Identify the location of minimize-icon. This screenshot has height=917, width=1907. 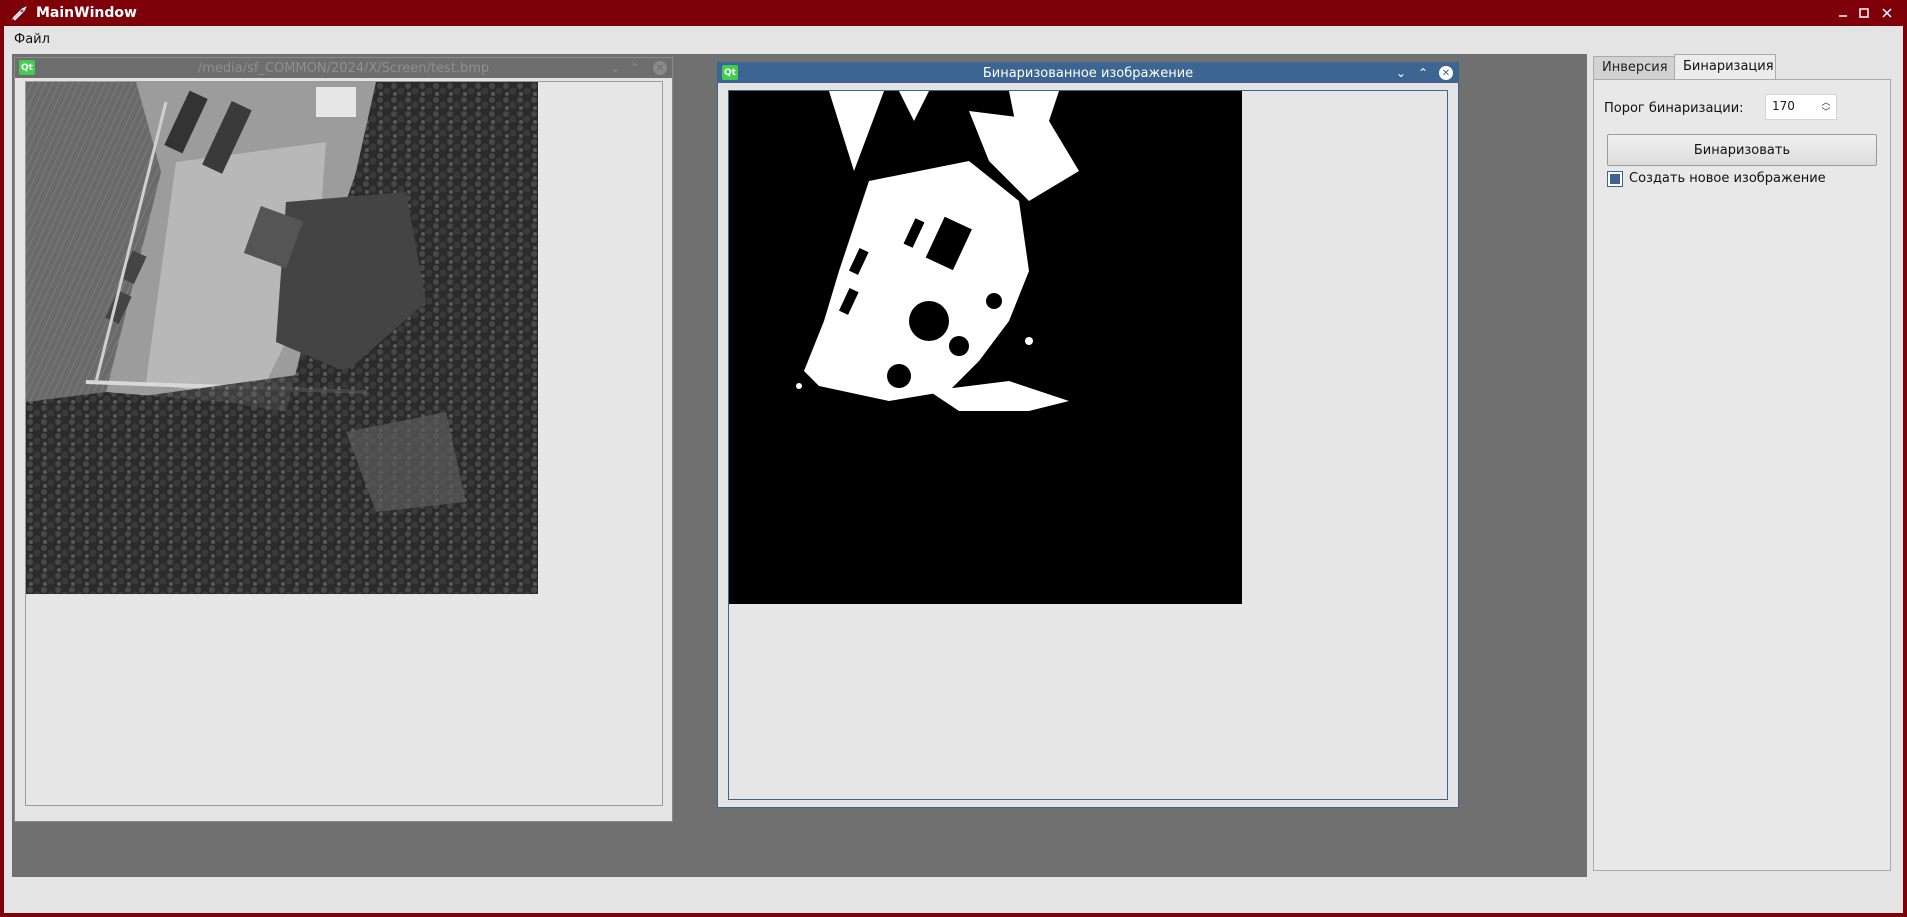
(1843, 16).